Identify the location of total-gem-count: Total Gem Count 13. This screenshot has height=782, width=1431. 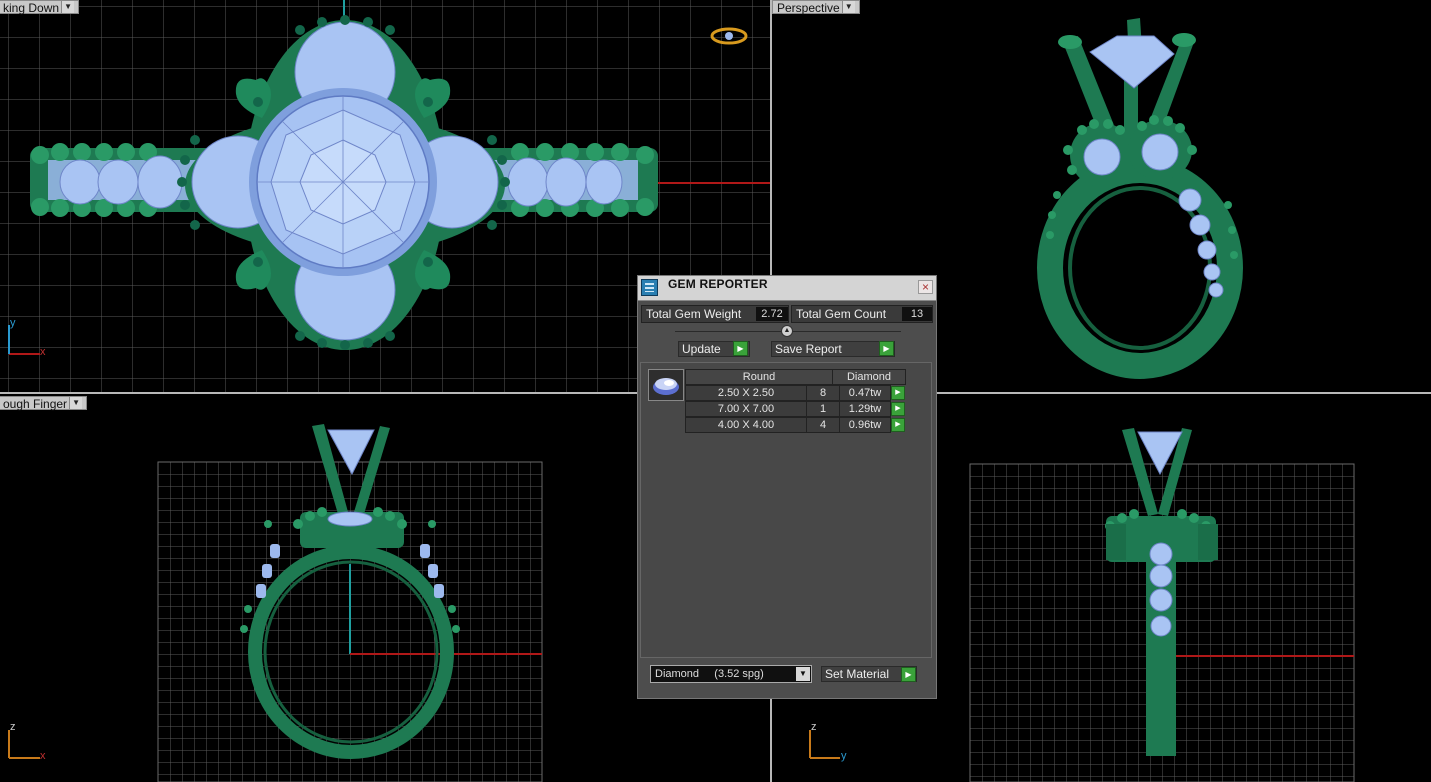
(862, 314).